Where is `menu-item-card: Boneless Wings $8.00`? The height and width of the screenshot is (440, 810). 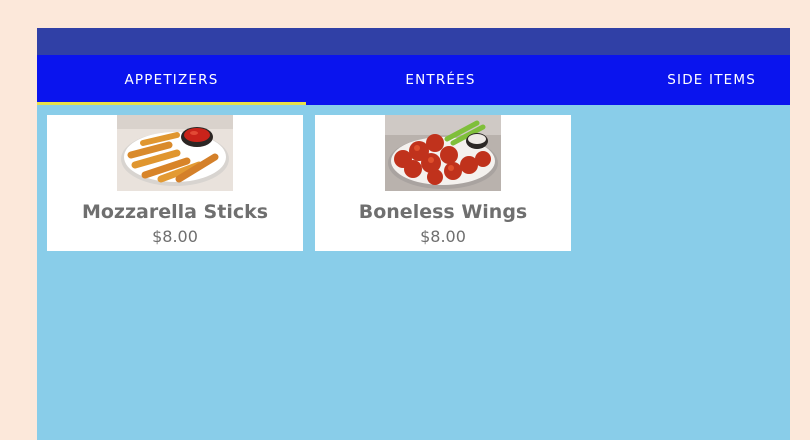 menu-item-card: Boneless Wings $8.00 is located at coordinates (443, 183).